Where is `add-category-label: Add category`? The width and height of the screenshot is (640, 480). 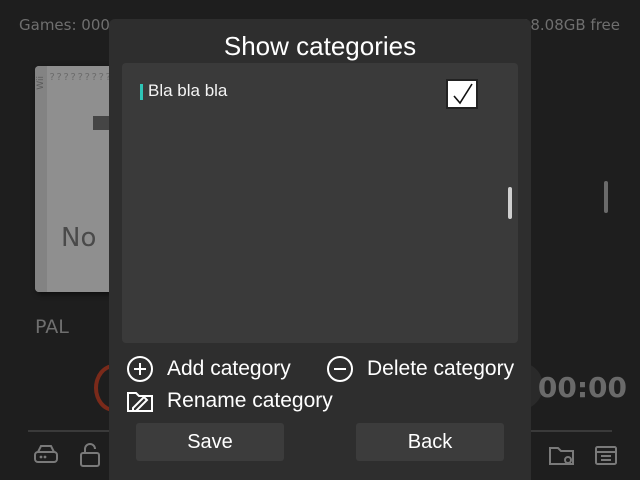
add-category-label: Add category is located at coordinates (229, 368).